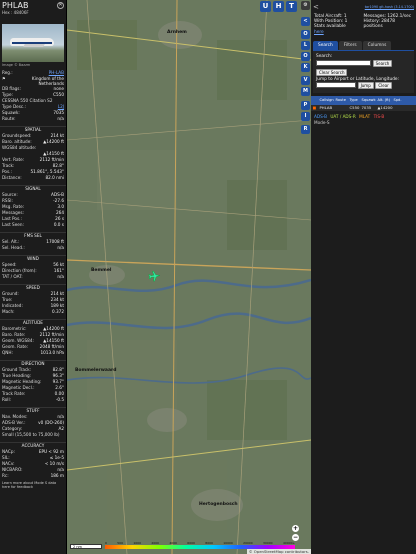 The image size is (416, 554). I want to click on jump-input, so click(336, 85).